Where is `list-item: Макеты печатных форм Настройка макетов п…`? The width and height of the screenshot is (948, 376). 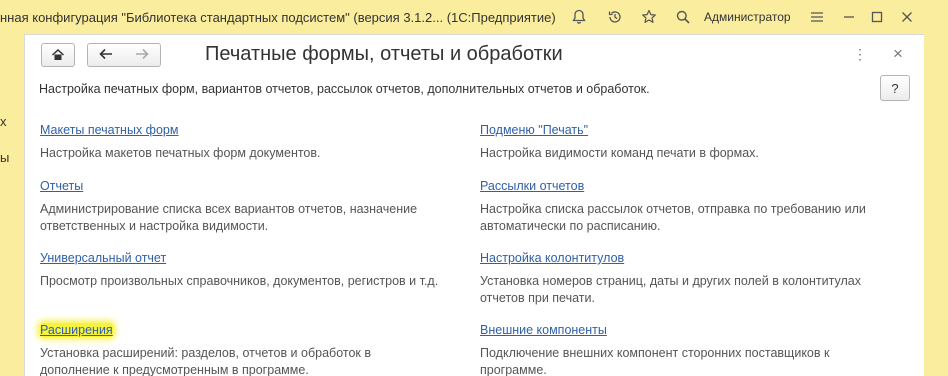
list-item: Макеты печатных форм Настройка макетов п… is located at coordinates (245, 141).